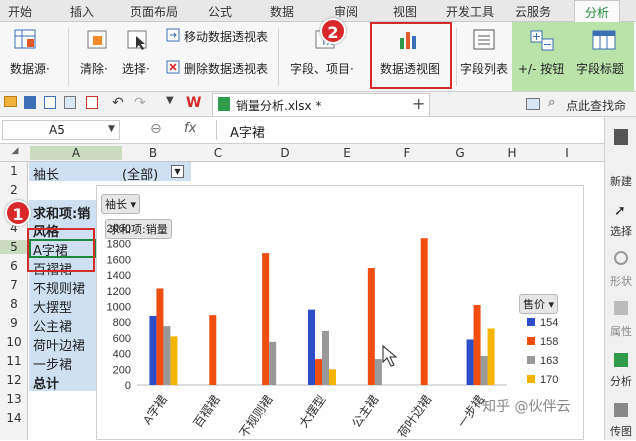  I want to click on tab-formulas: 公式, so click(220, 11).